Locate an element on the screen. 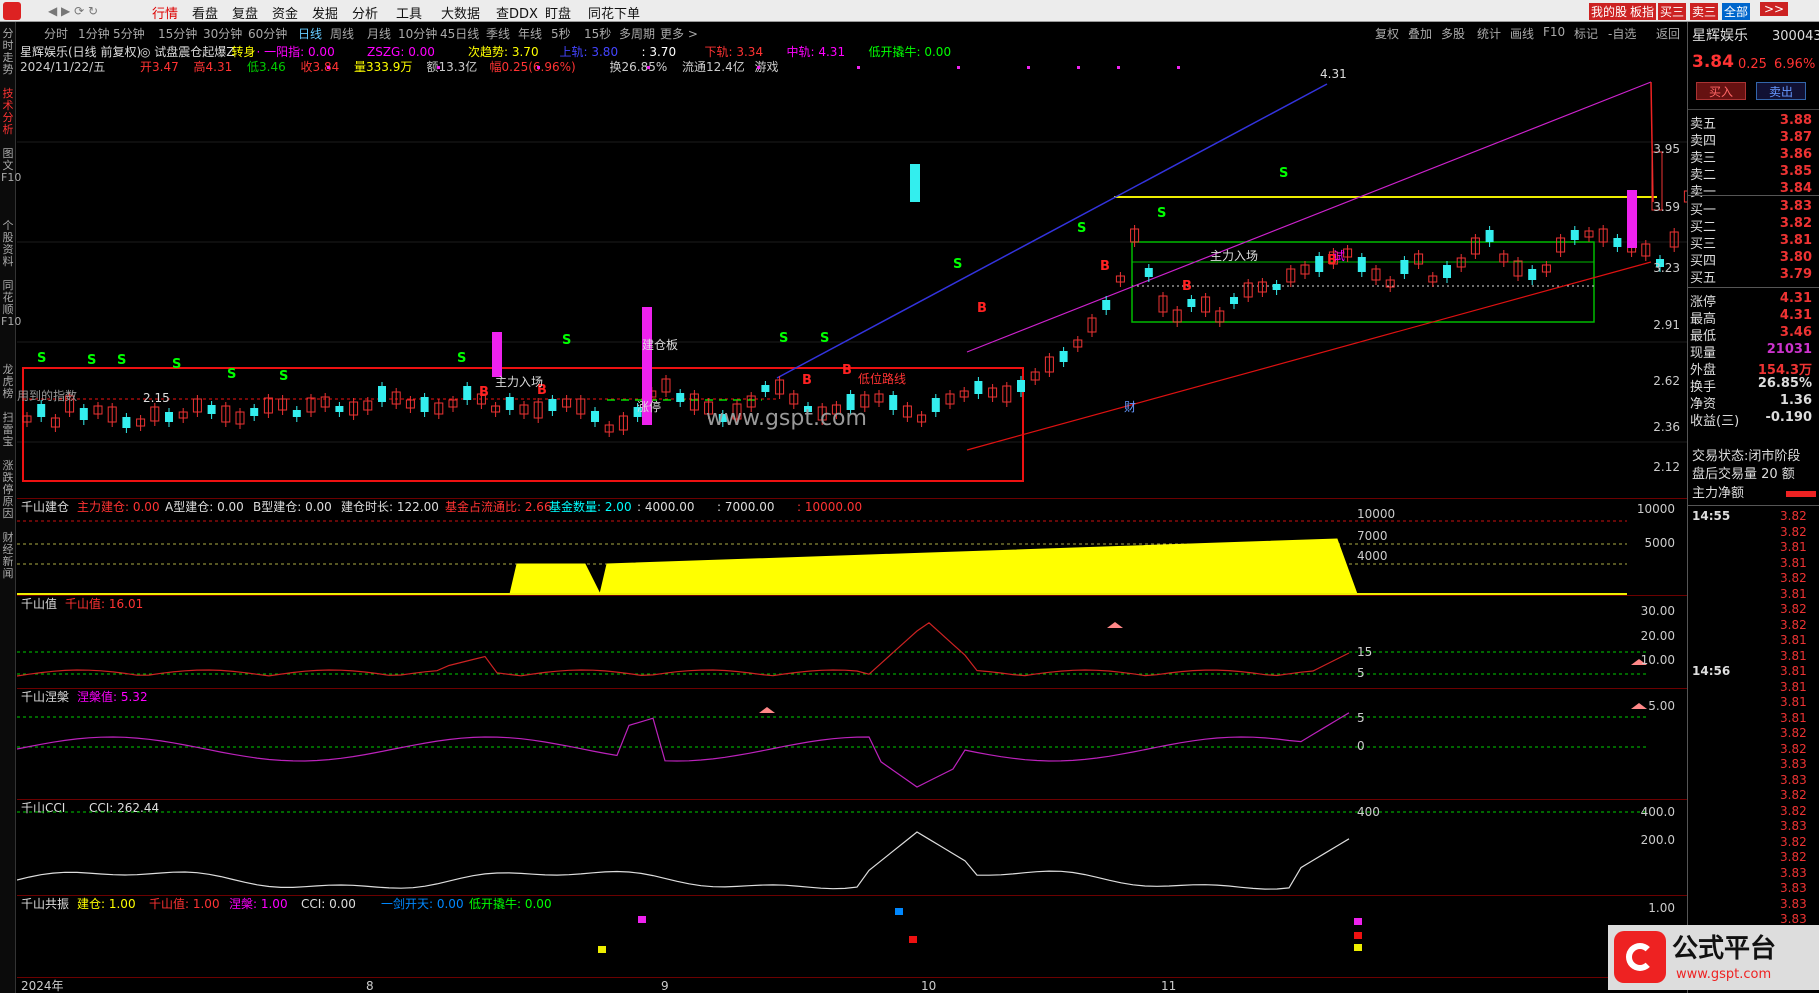  timeframe-tab: 更多 > is located at coordinates (679, 33).